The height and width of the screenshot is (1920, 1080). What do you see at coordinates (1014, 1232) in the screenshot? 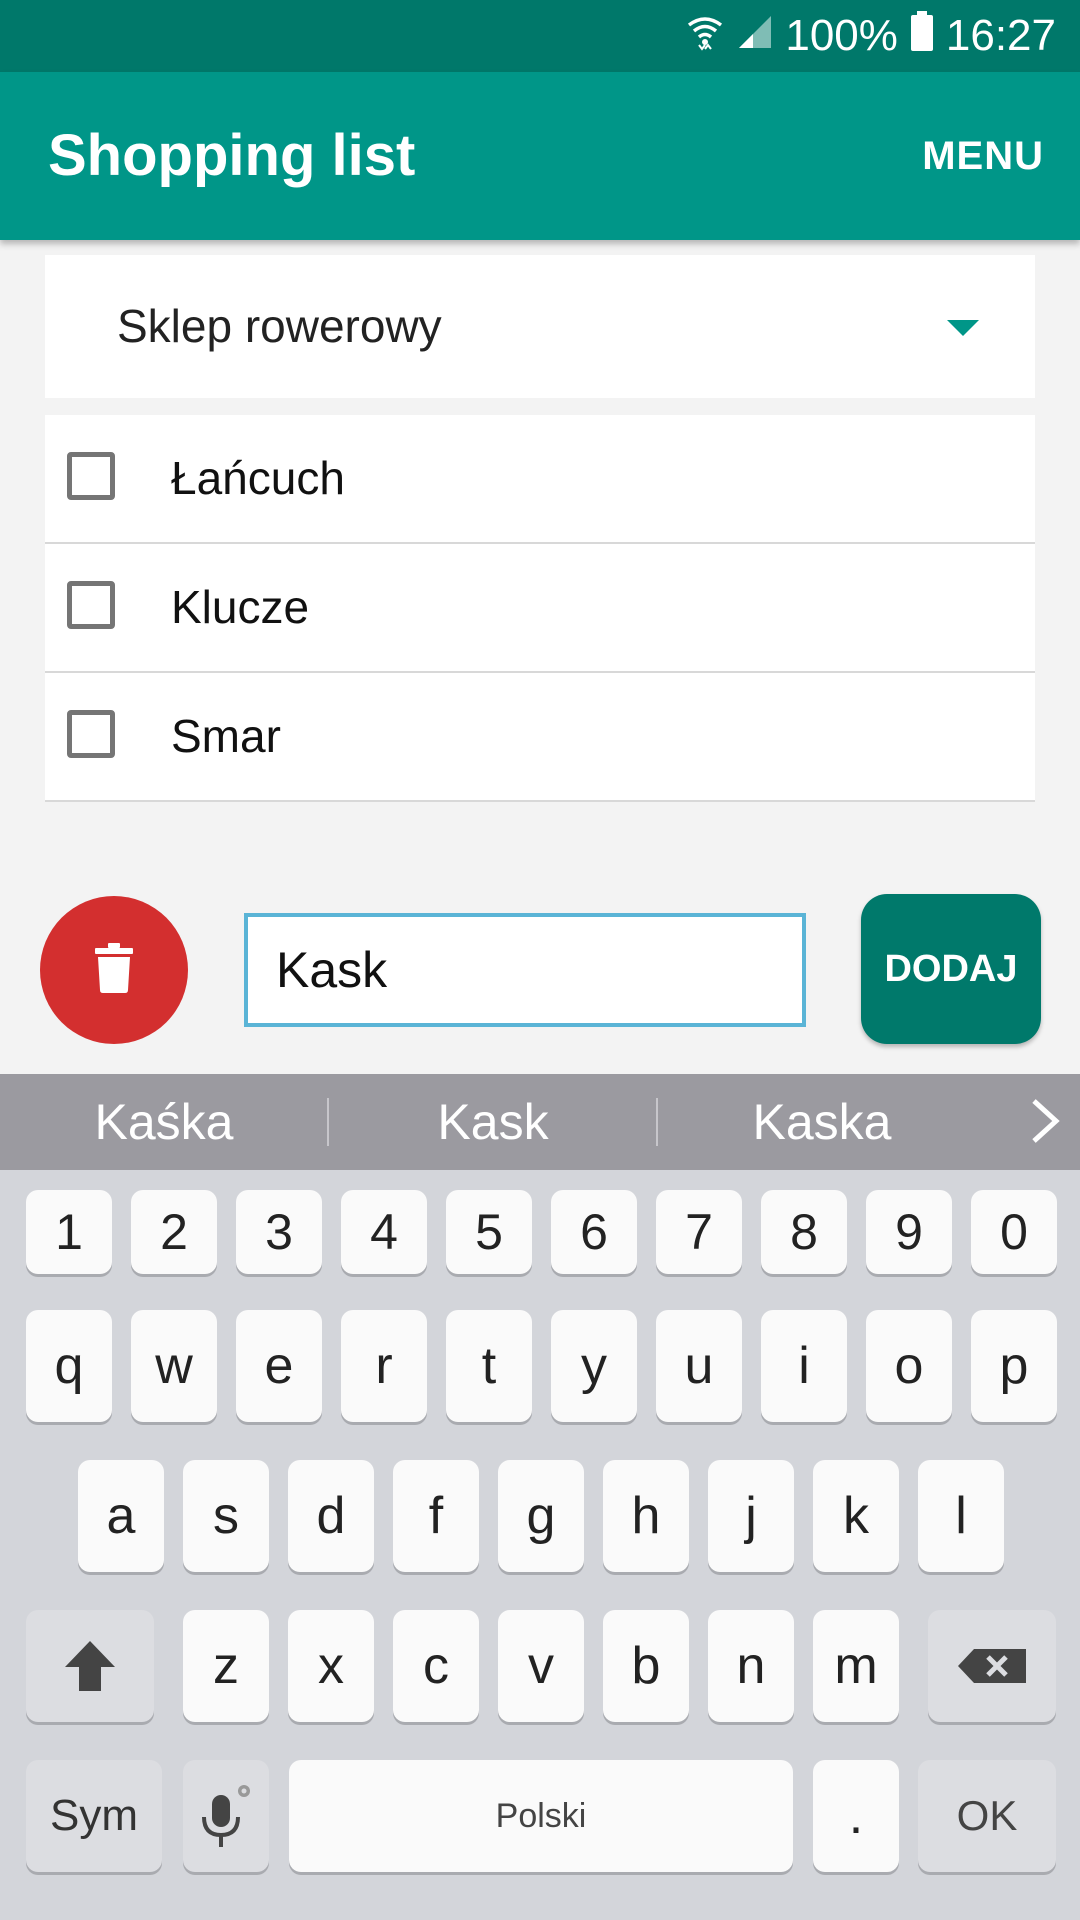
I see `key: 0` at bounding box center [1014, 1232].